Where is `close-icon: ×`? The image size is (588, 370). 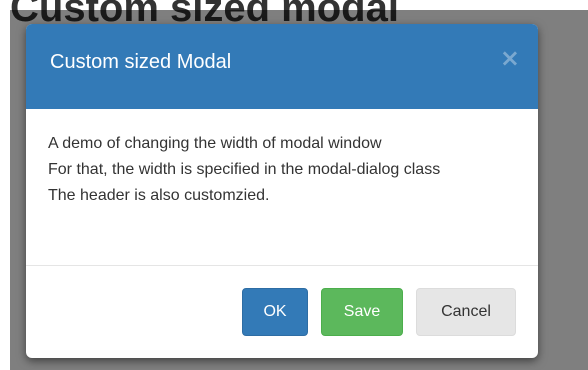 close-icon: × is located at coordinates (510, 58).